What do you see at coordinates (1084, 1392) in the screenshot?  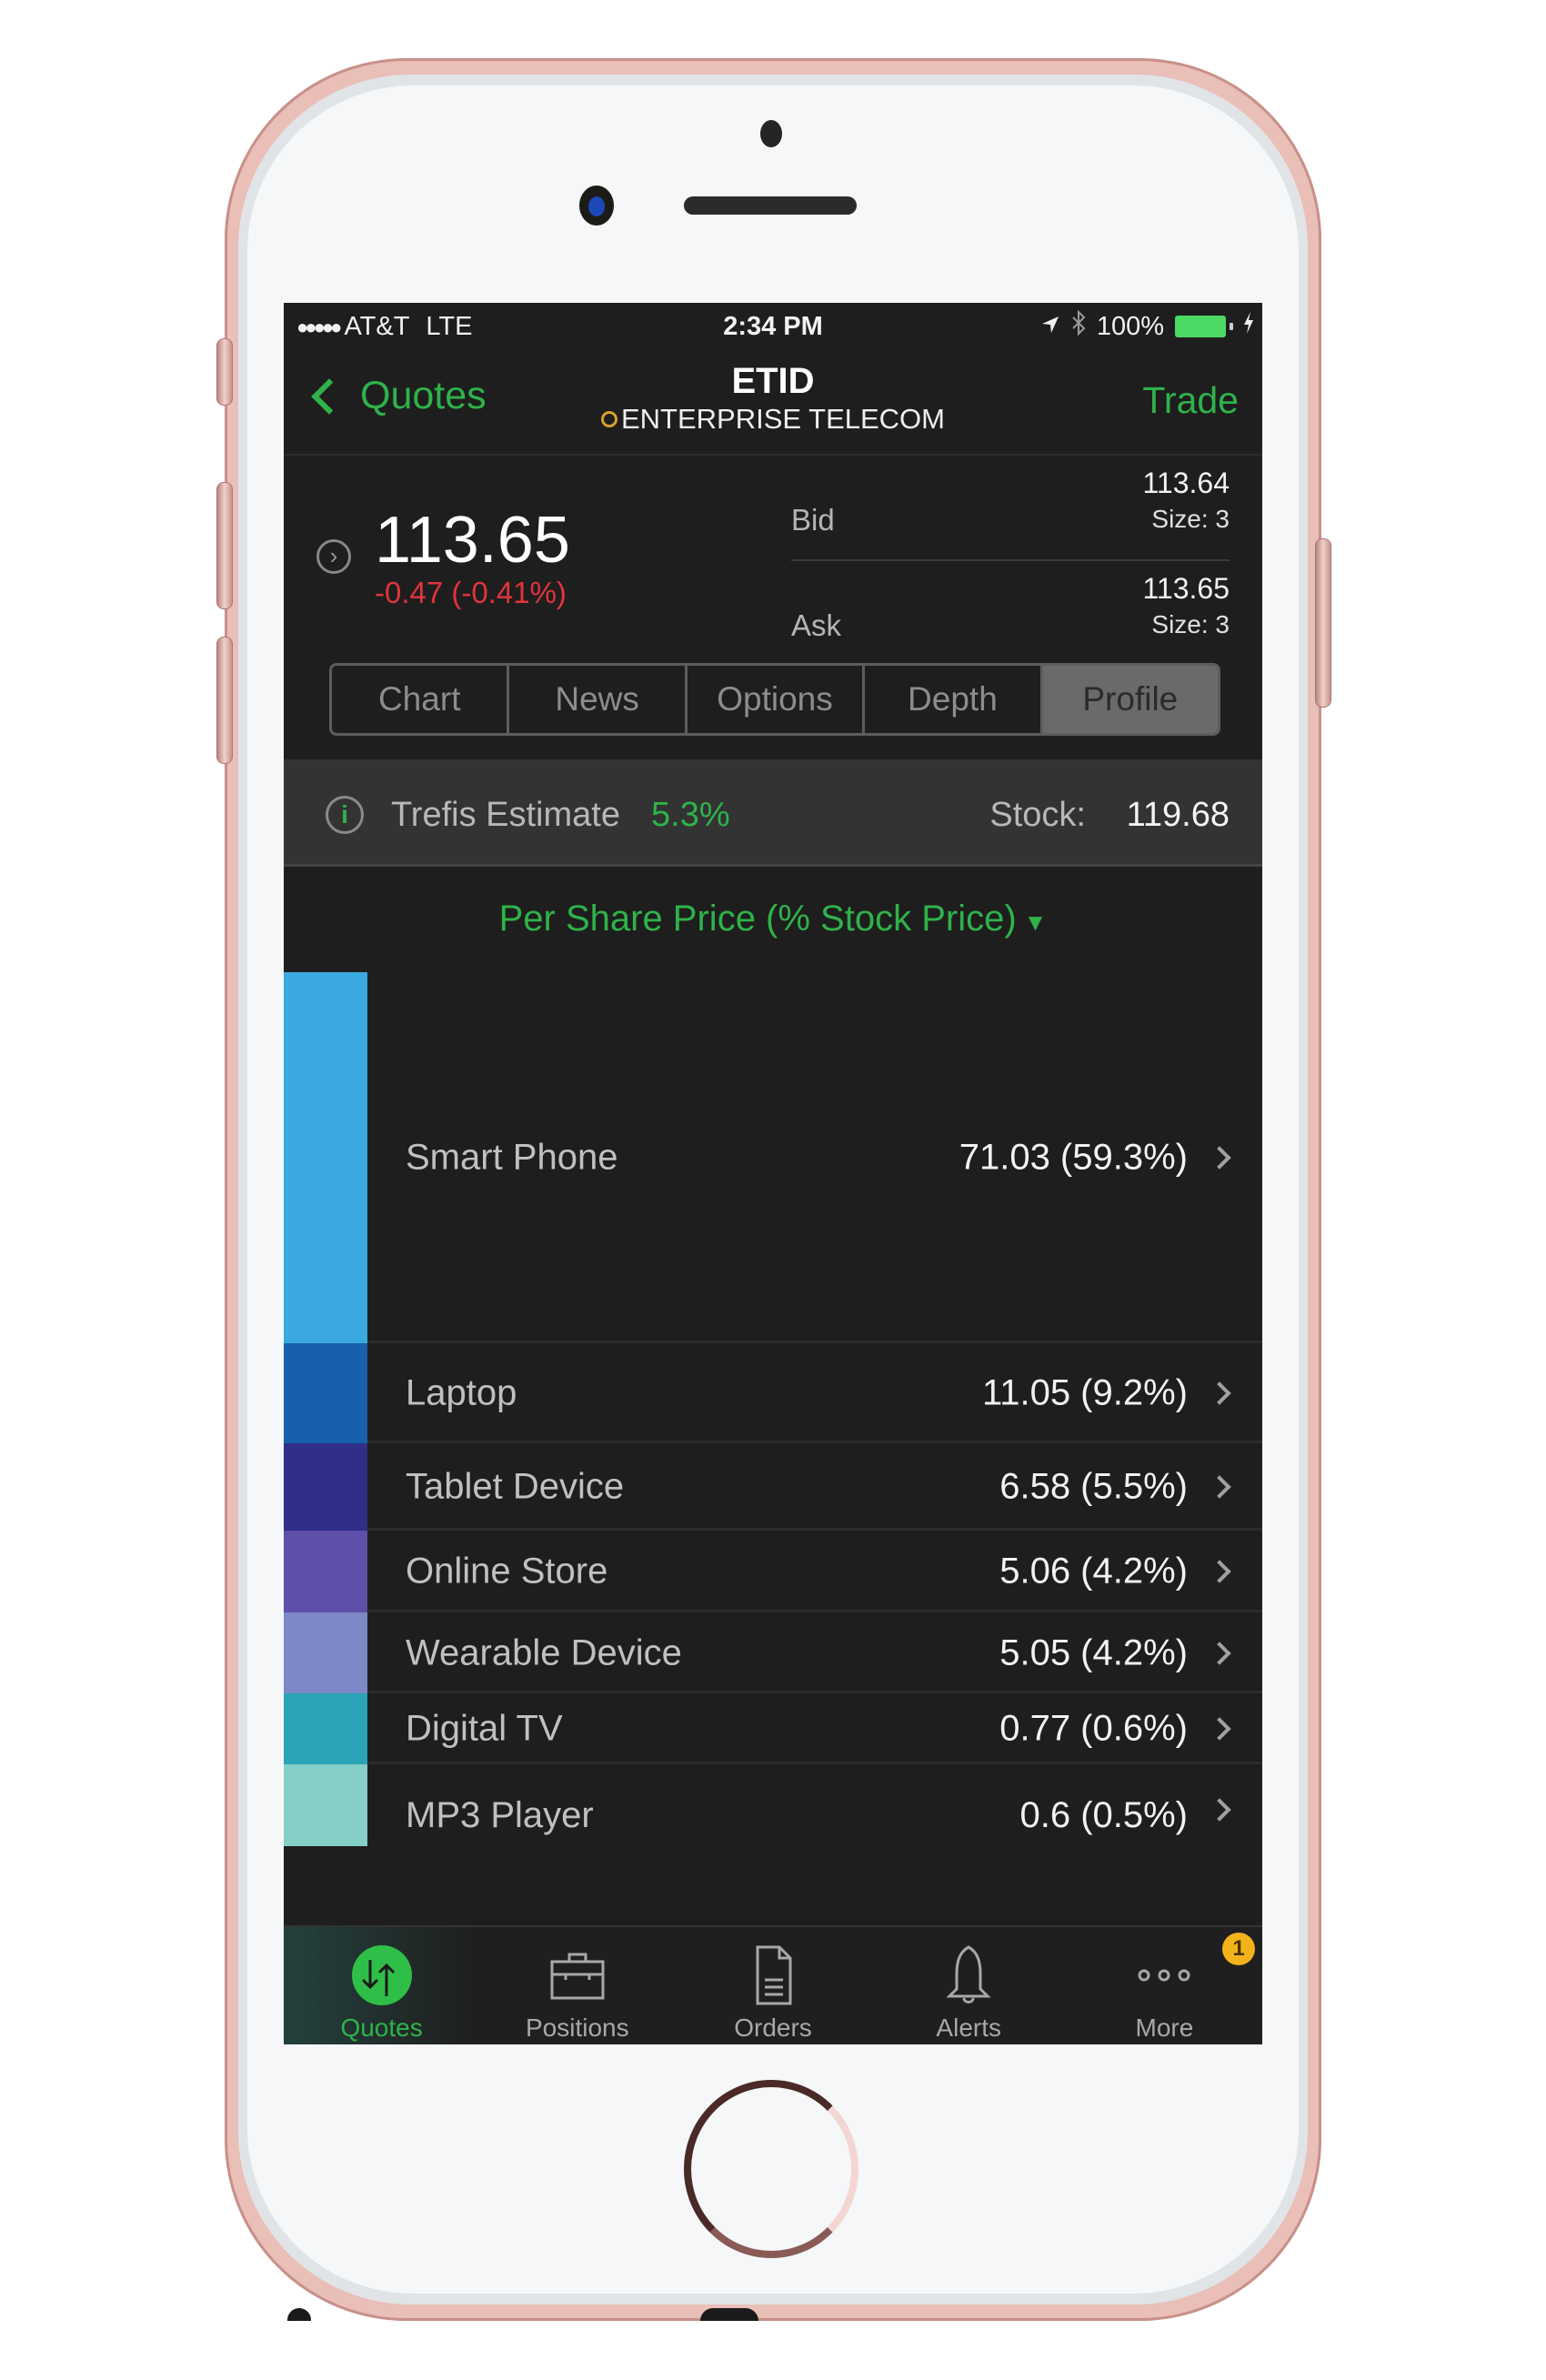 I see `segment-value: 11.05 (9.2%)` at bounding box center [1084, 1392].